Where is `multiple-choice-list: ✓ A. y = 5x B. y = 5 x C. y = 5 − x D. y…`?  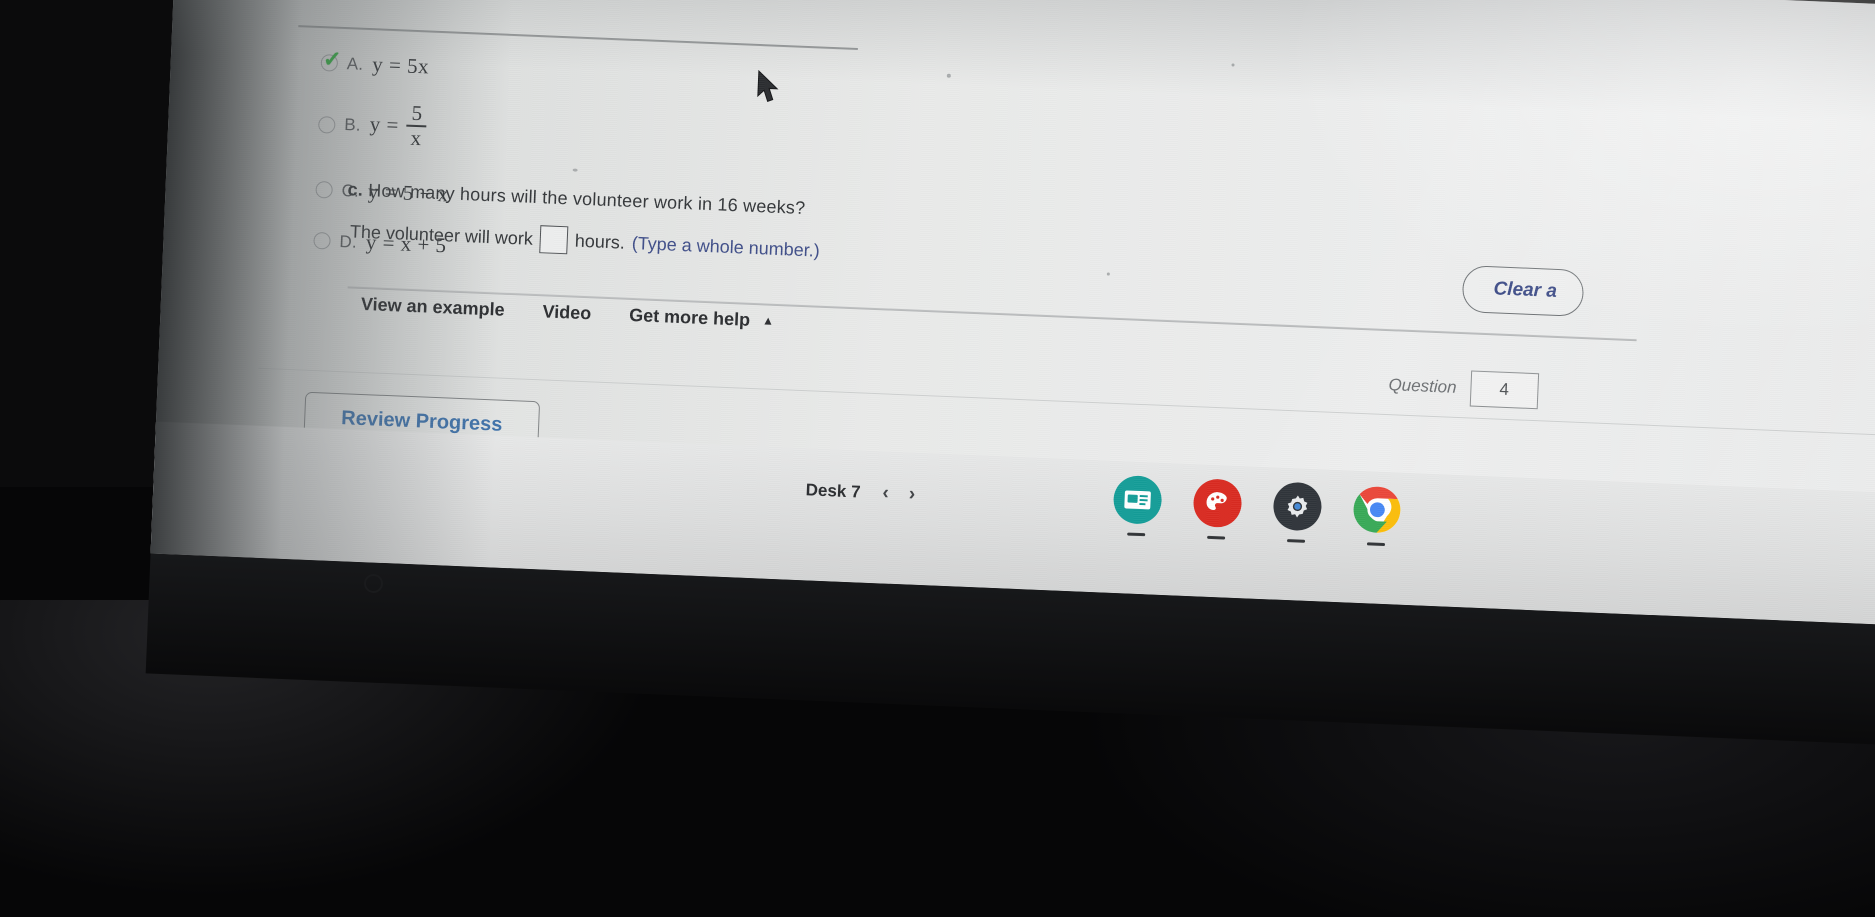
multiple-choice-list: ✓ A. y = 5x B. y = 5 x C. y = 5 − x D. y… is located at coordinates (596, 174).